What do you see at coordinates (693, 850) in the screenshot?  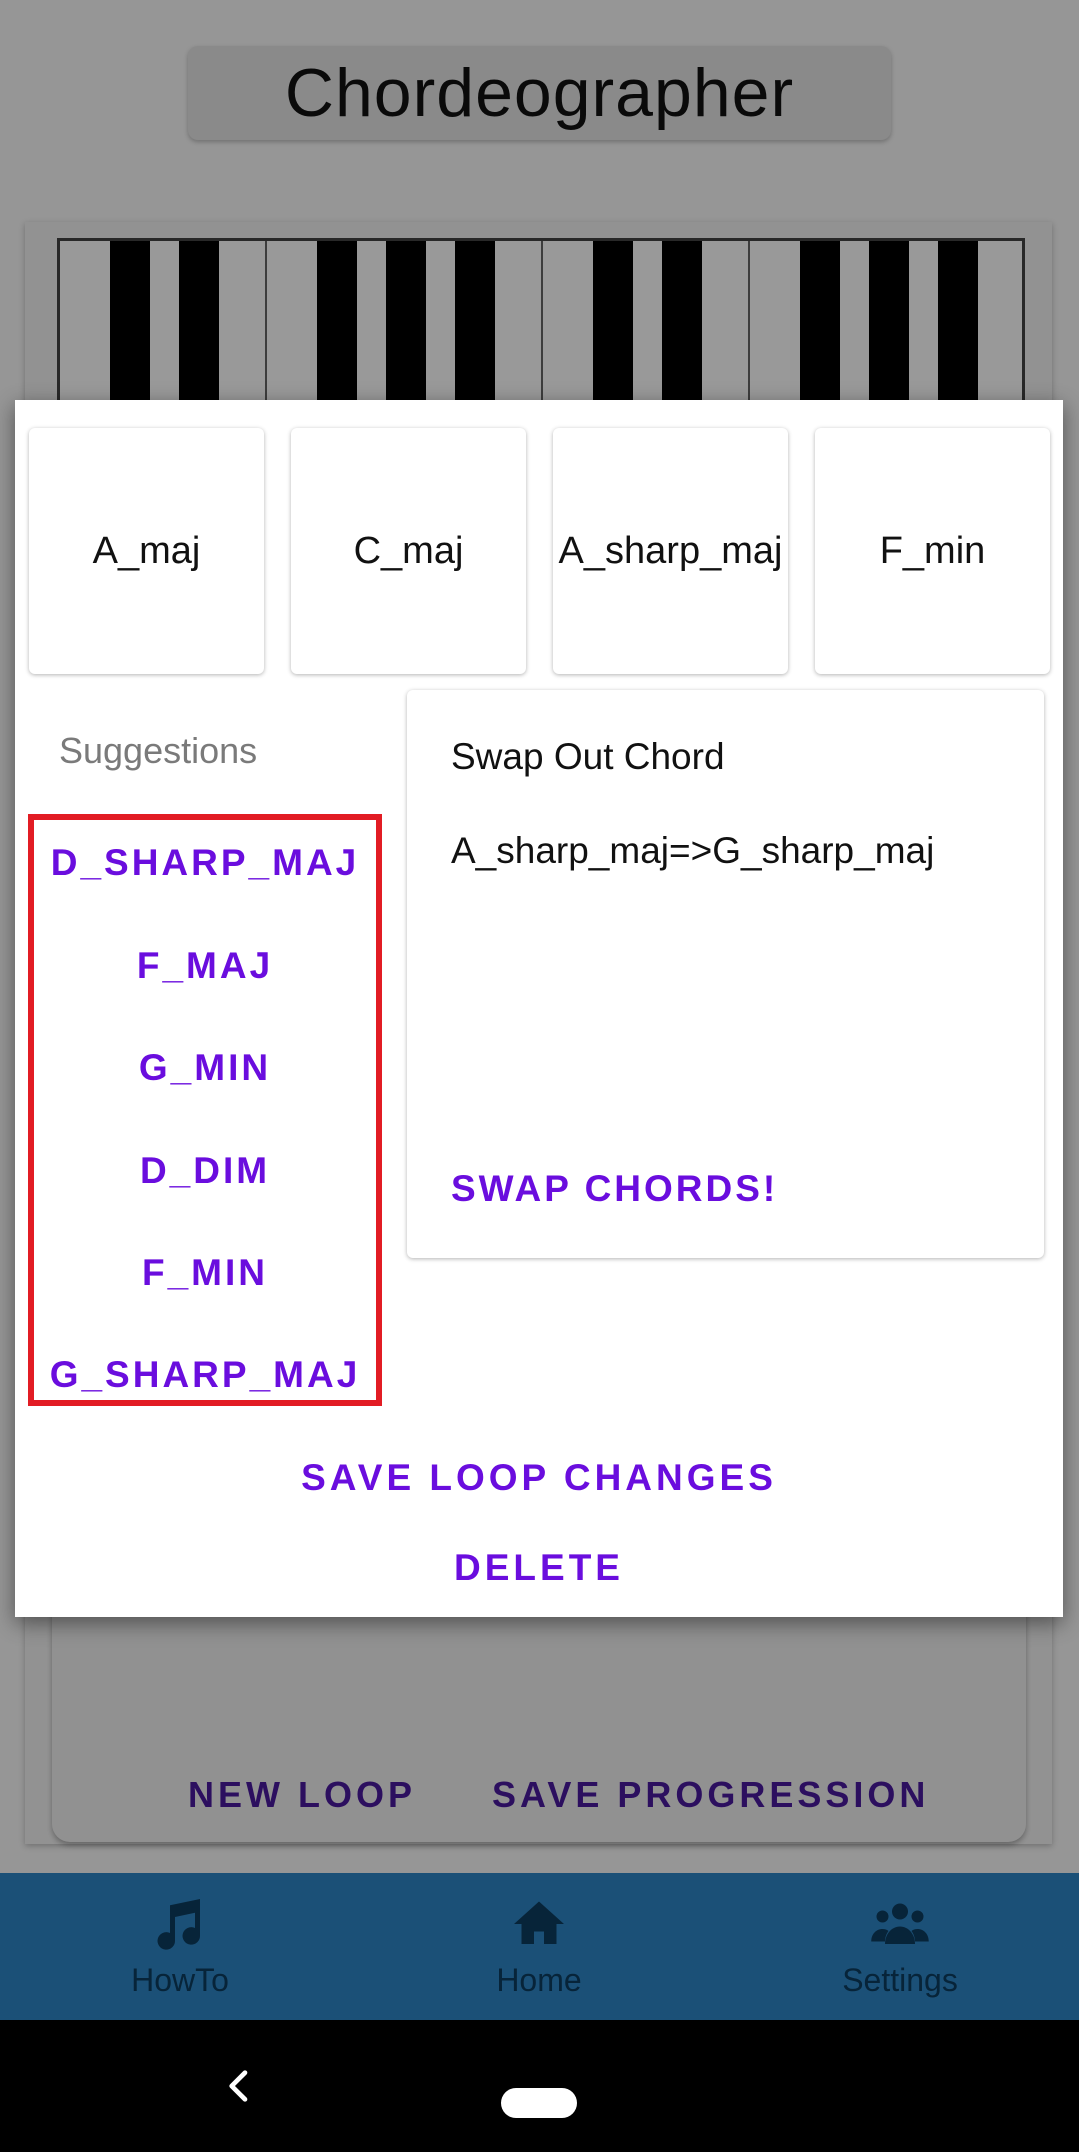 I see `swap-detail: A_sharp_maj=>G_sharp_maj` at bounding box center [693, 850].